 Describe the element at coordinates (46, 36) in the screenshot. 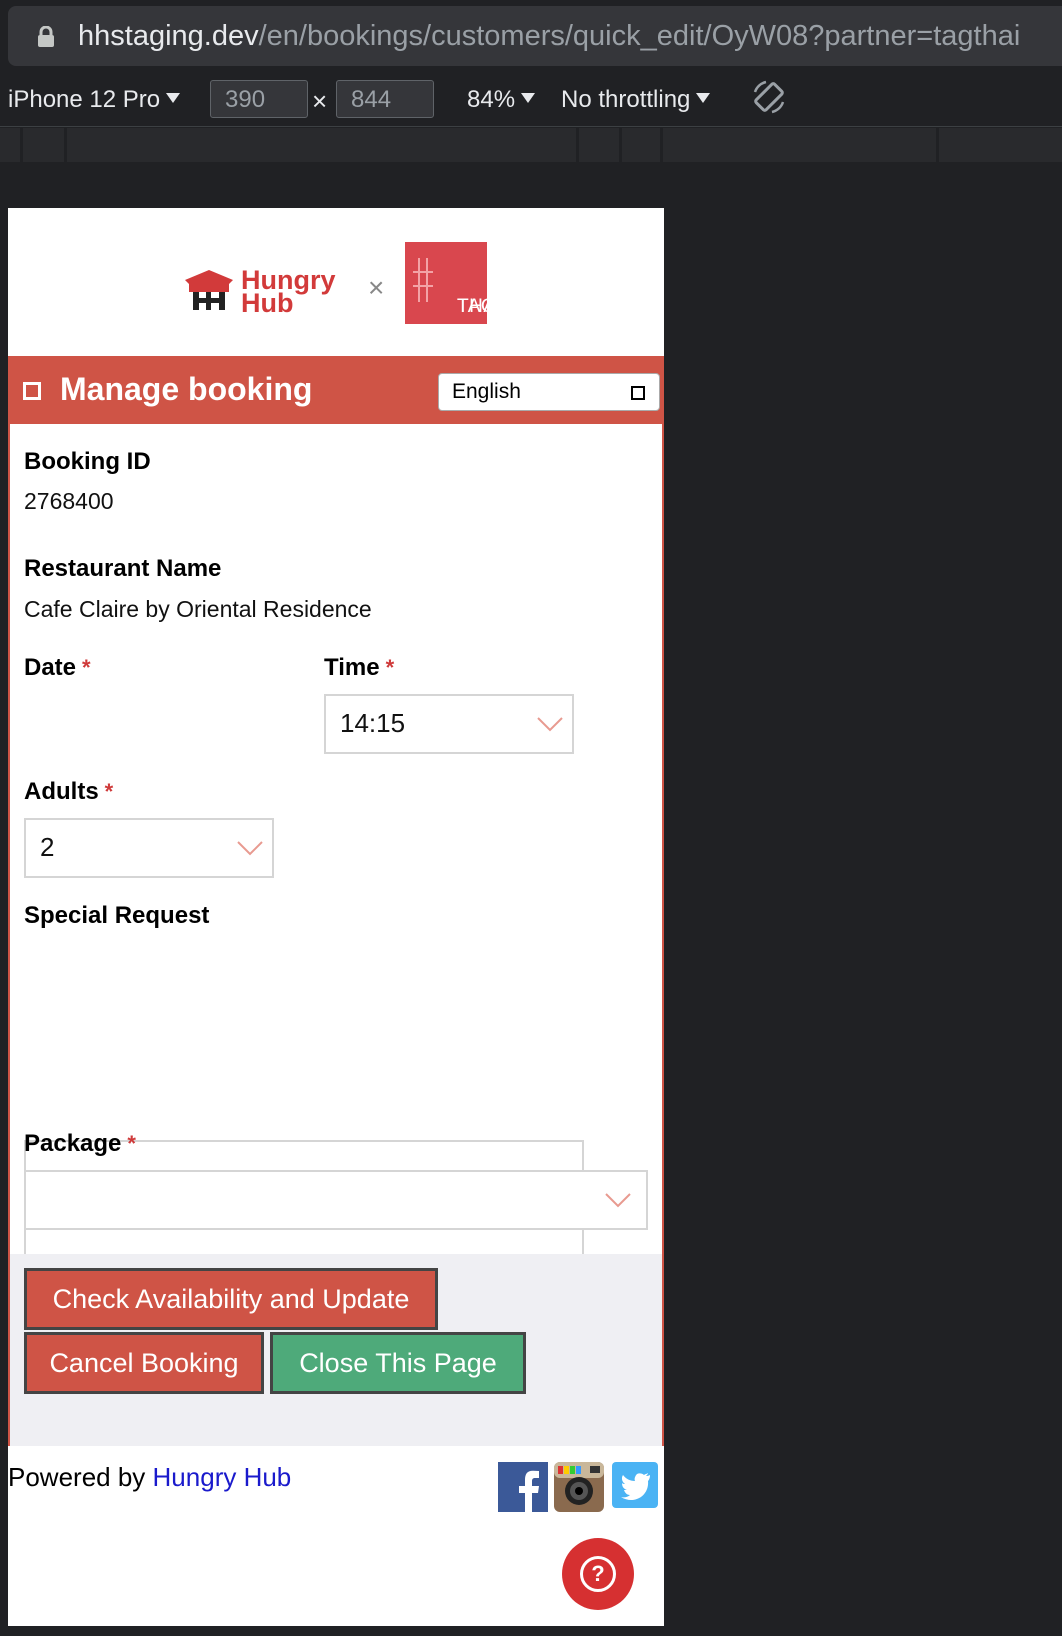

I see `lock-icon` at that location.